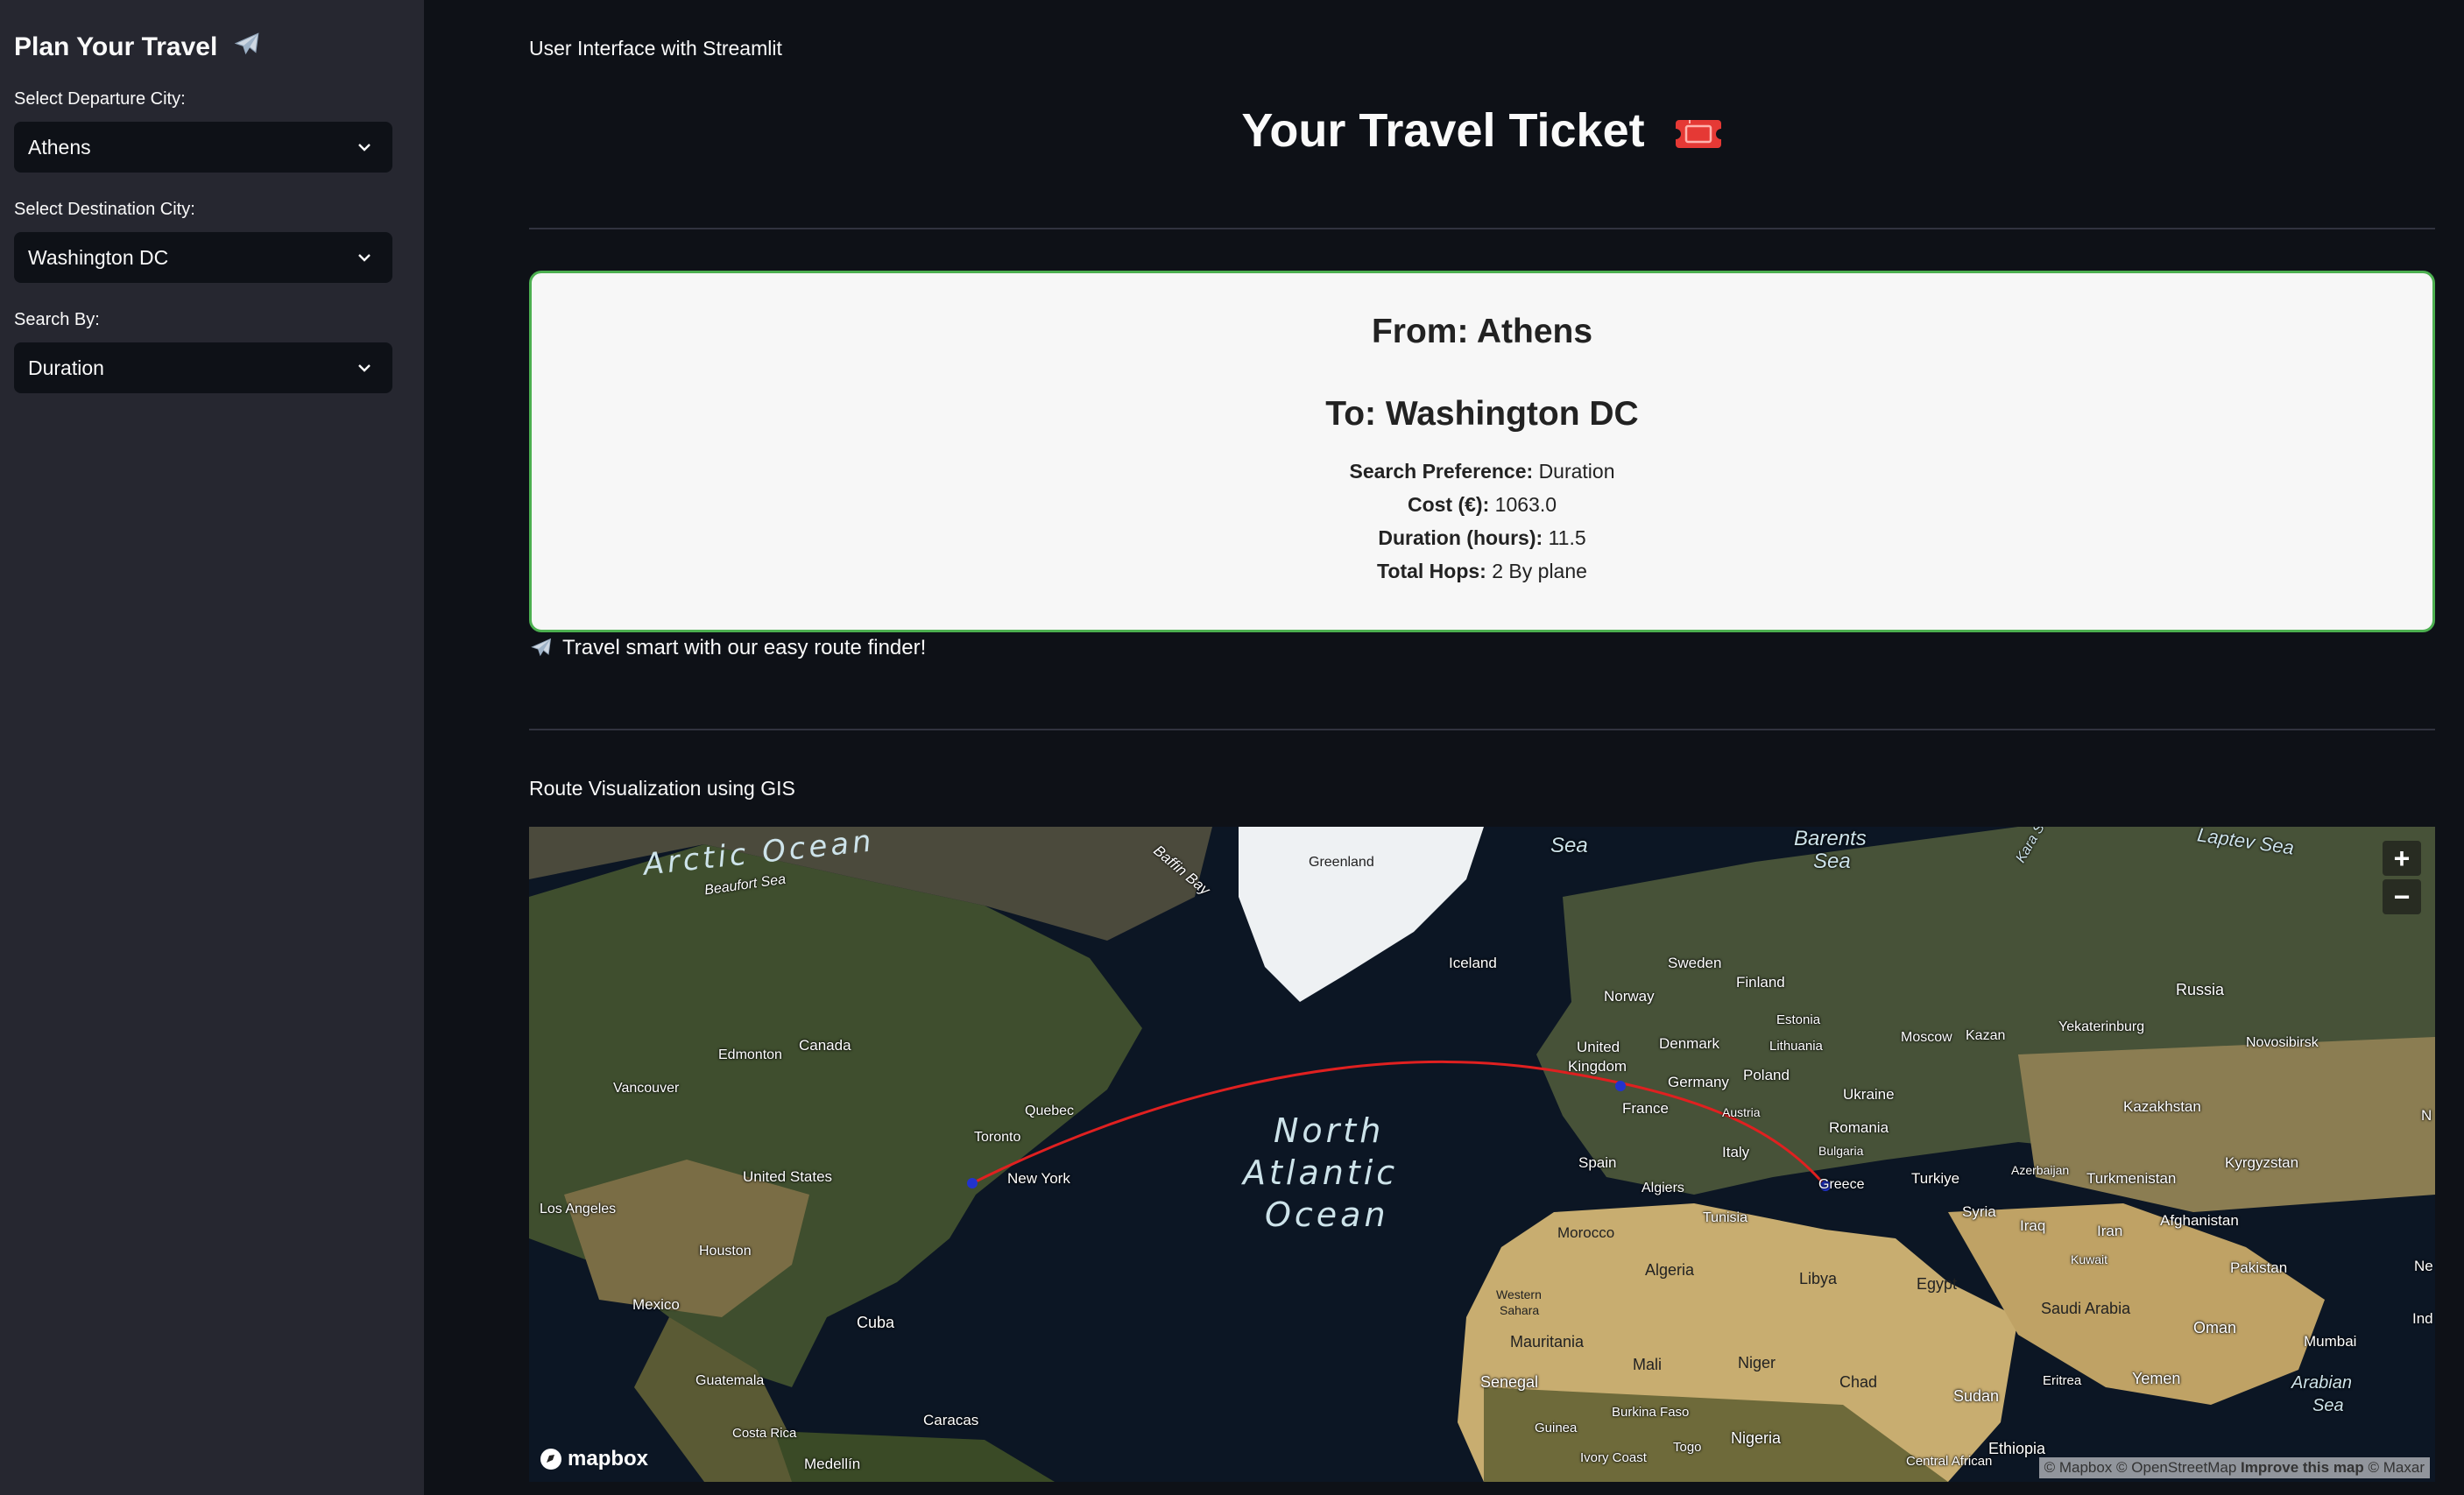 The image size is (2464, 1495). What do you see at coordinates (1651, 1412) in the screenshot?
I see `map-label: Burkina Faso` at bounding box center [1651, 1412].